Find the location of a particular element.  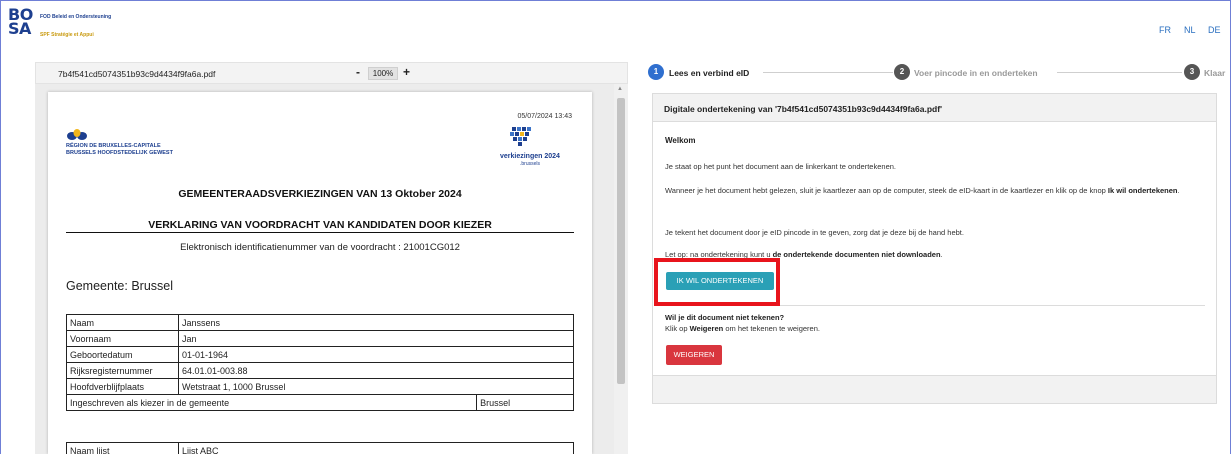

table-cell: Voornaam is located at coordinates (122, 338).